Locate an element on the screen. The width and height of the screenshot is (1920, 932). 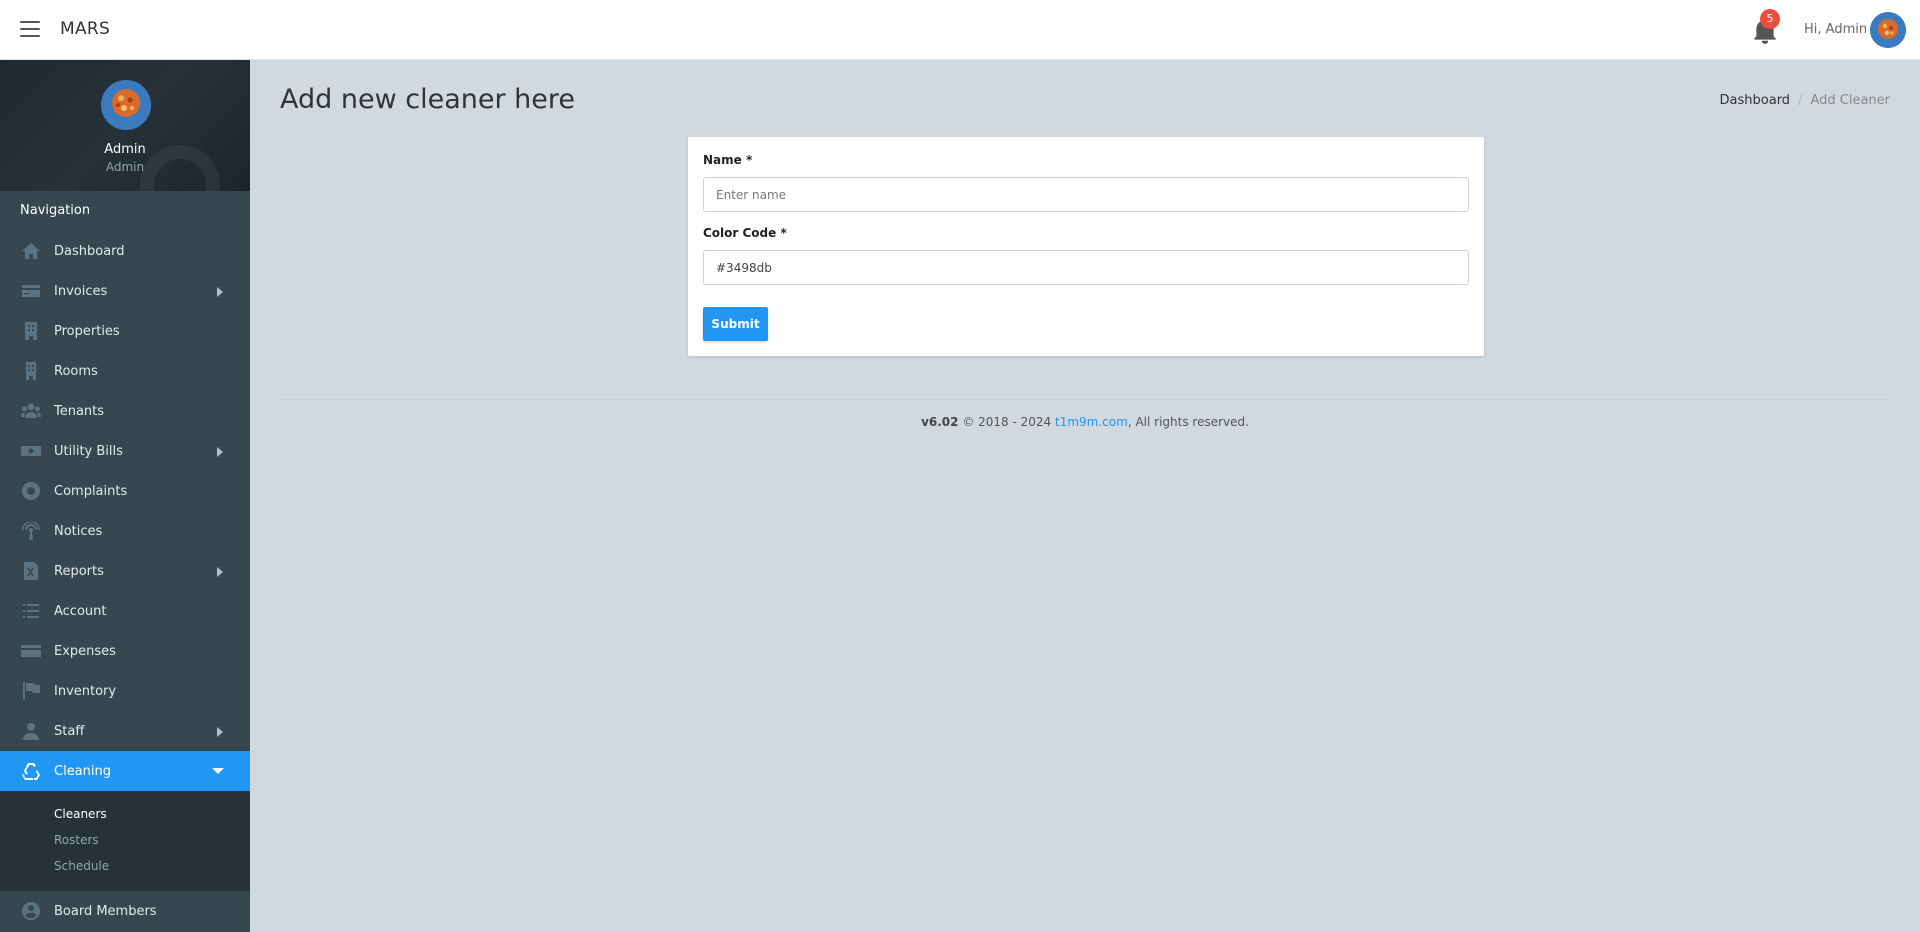
profile-name: Admin is located at coordinates (125, 149).